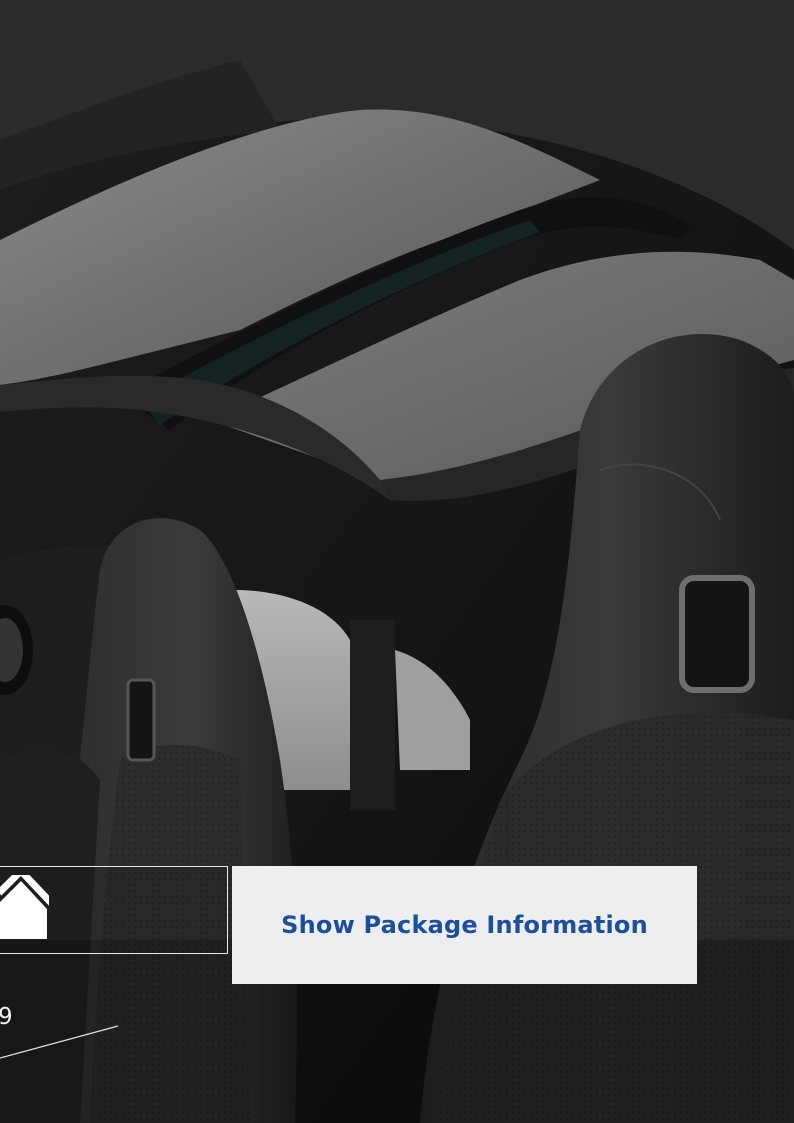 This screenshot has height=1123, width=794. I want to click on show-package-information-button: Show Package Information, so click(464, 925).